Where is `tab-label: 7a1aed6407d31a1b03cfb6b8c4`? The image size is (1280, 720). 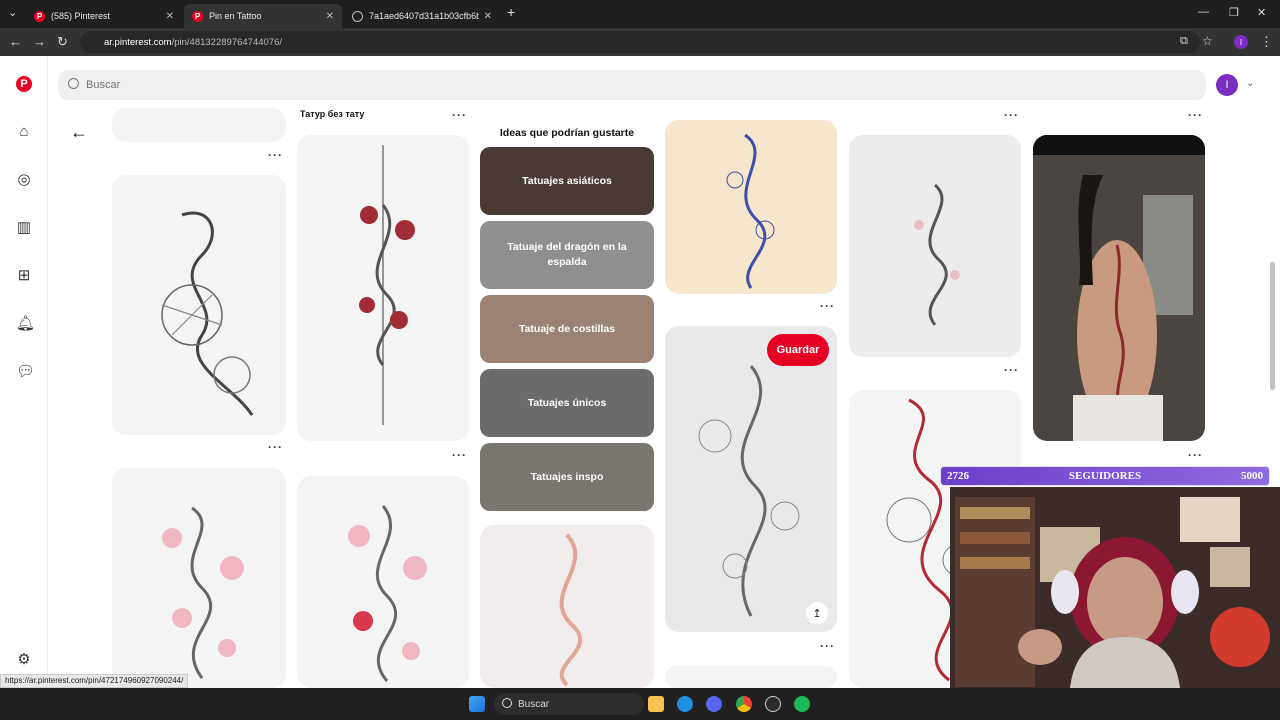
tab-label: 7a1aed6407d31a1b03cfb6b8c4 is located at coordinates (424, 16).